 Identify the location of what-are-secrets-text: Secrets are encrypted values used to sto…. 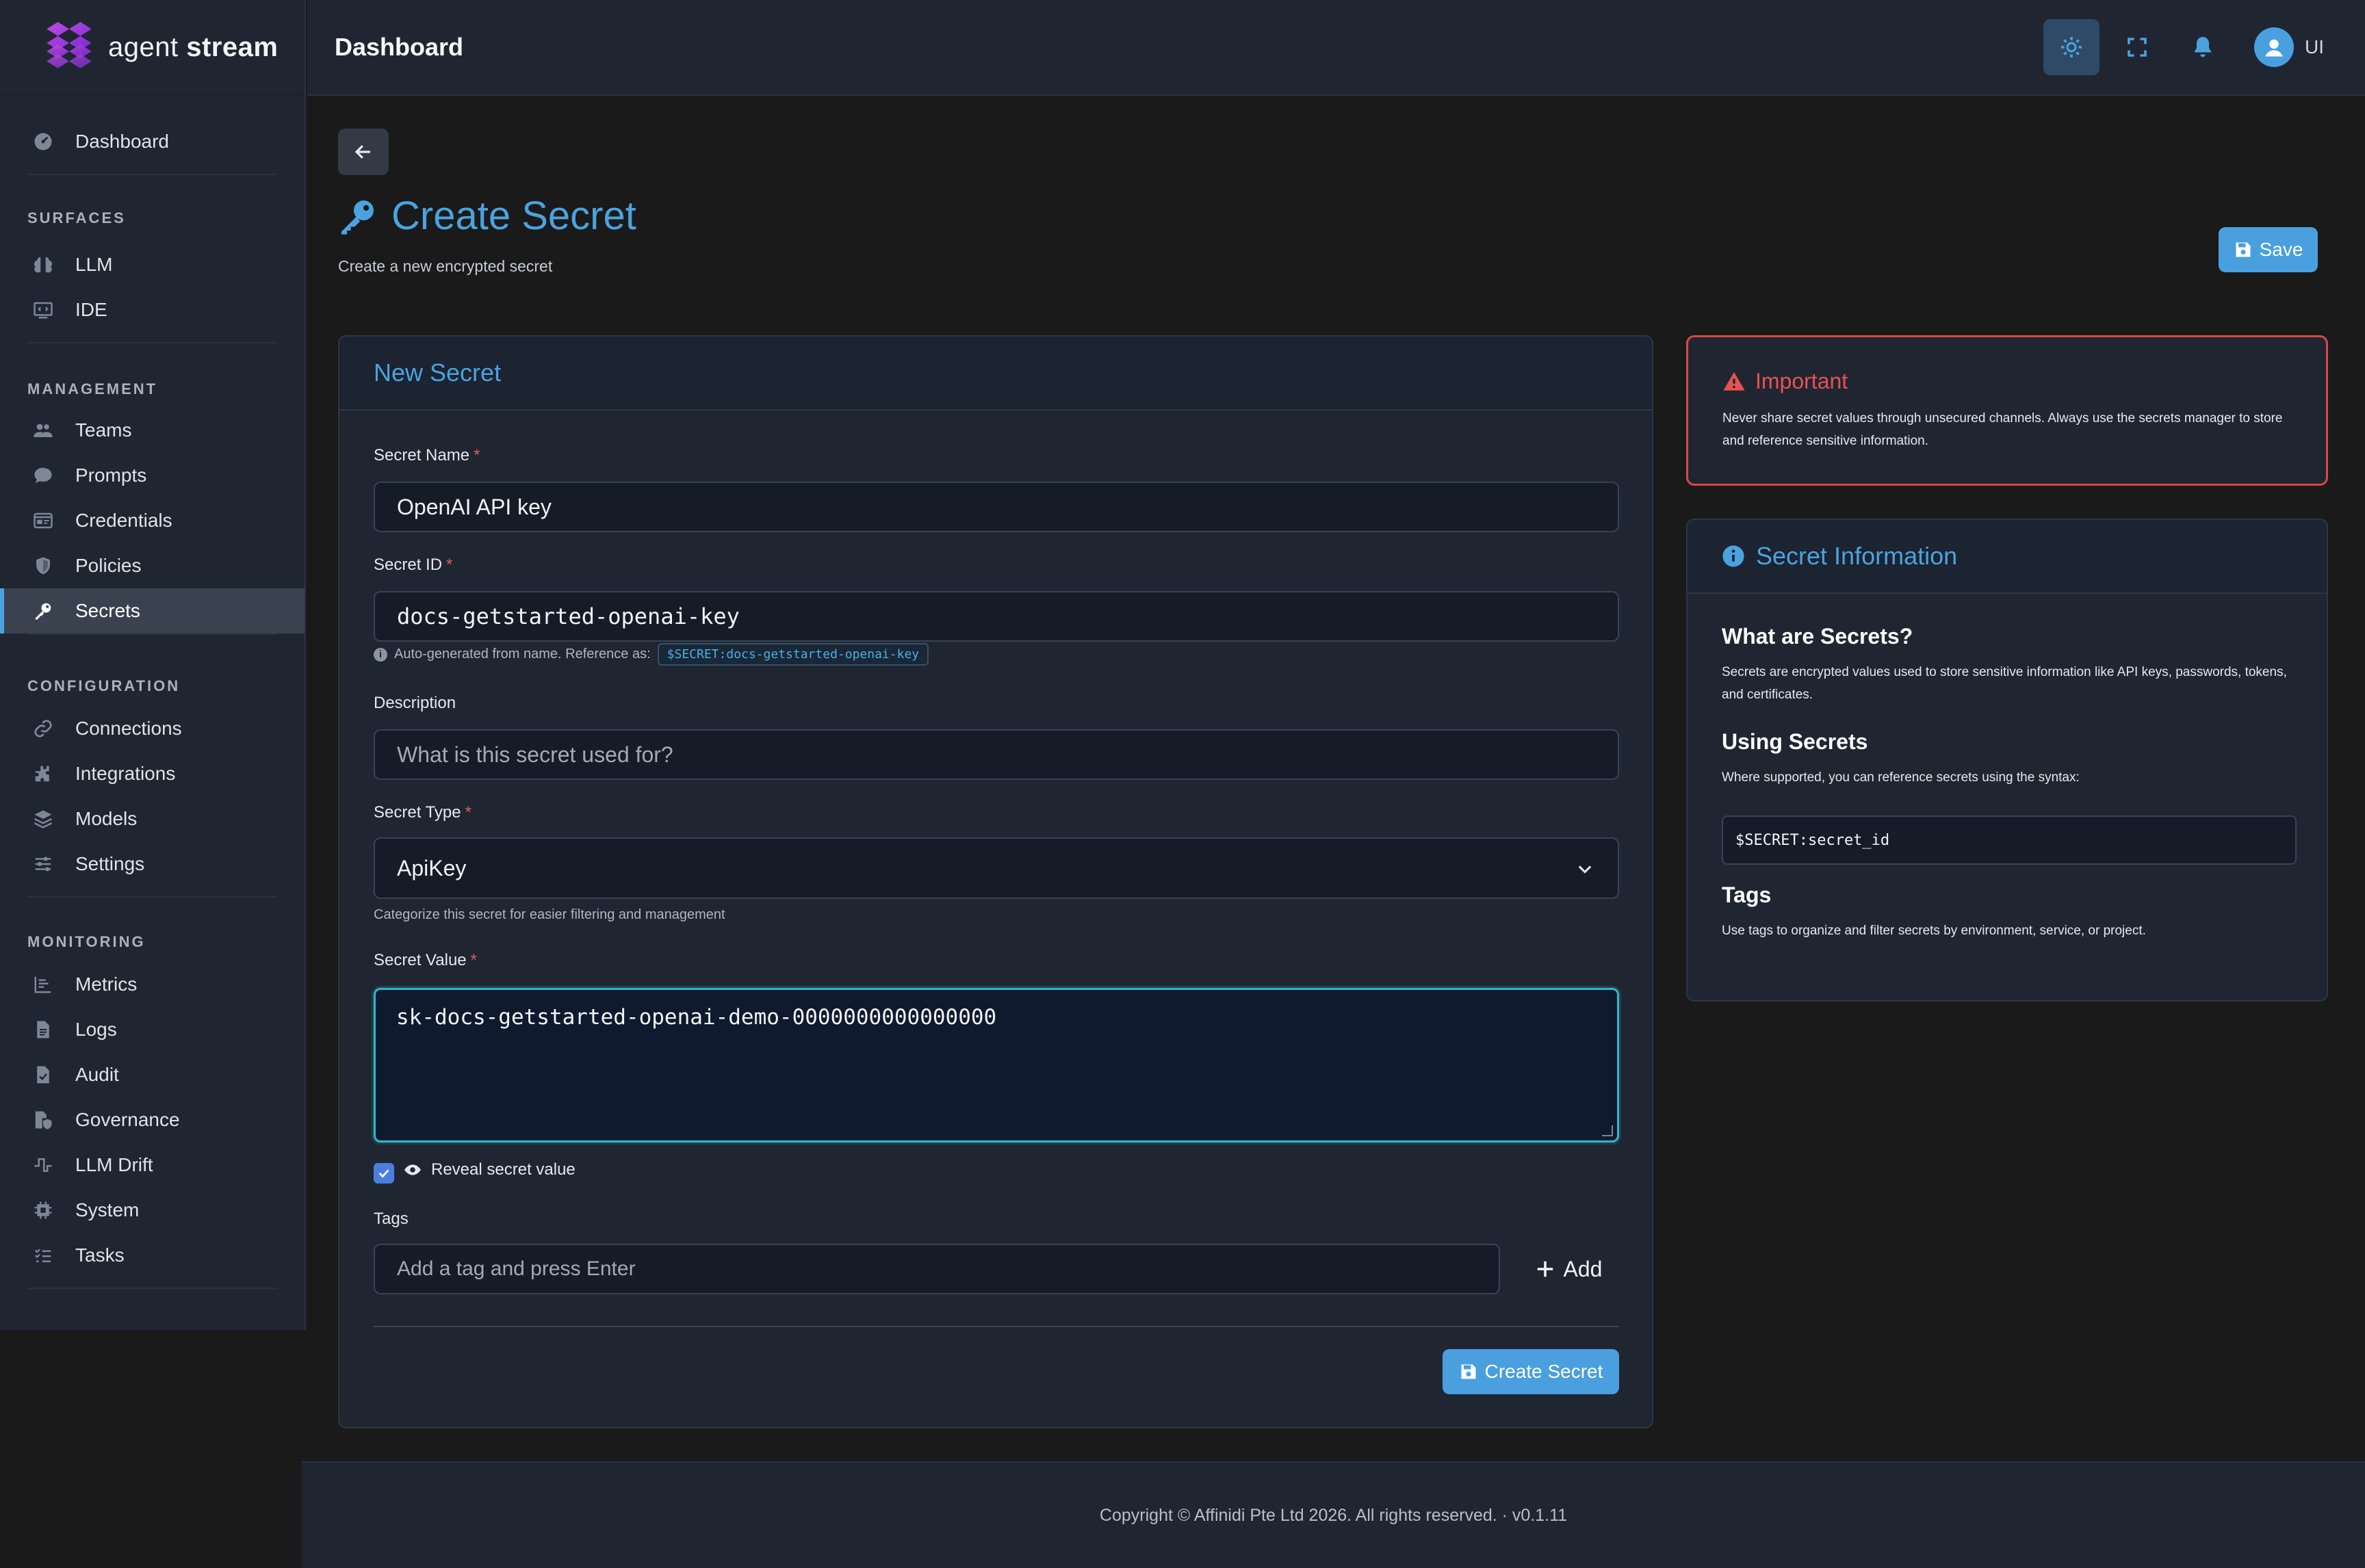
(2004, 683).